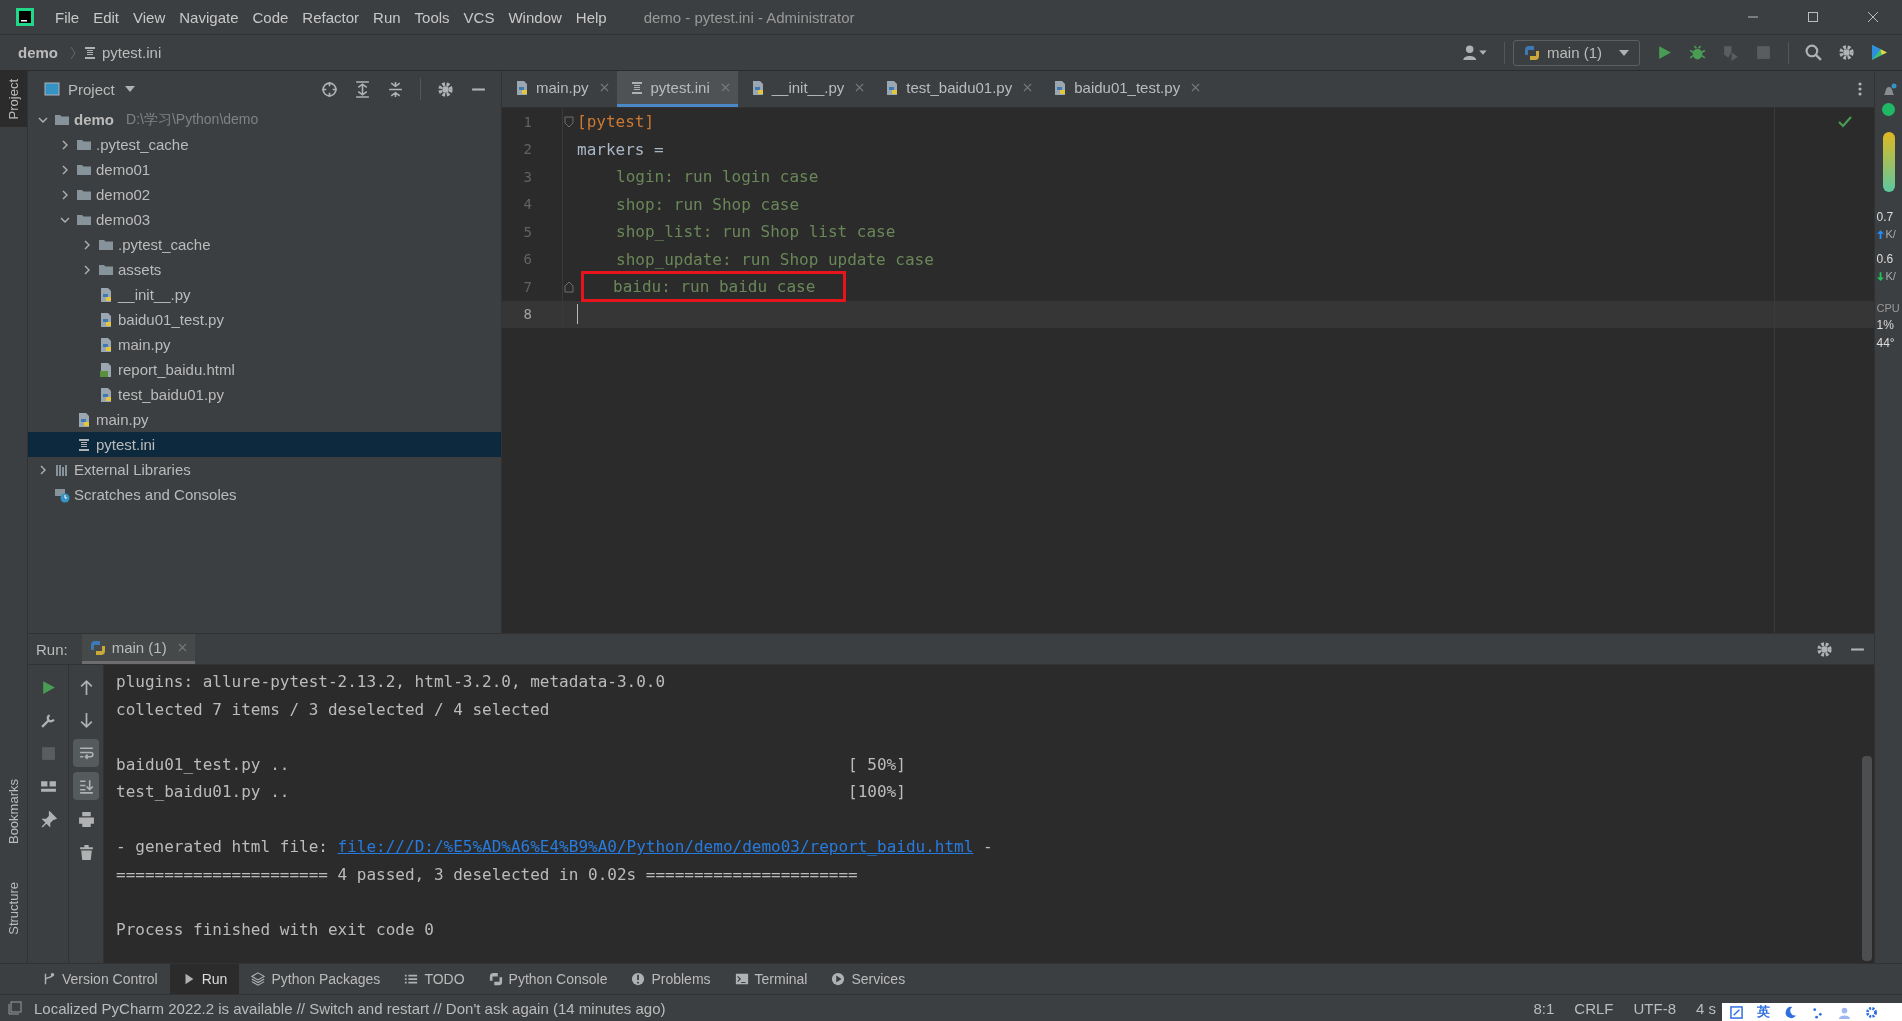  Describe the element at coordinates (94, 119) in the screenshot. I see `tree-item-label: demo` at that location.